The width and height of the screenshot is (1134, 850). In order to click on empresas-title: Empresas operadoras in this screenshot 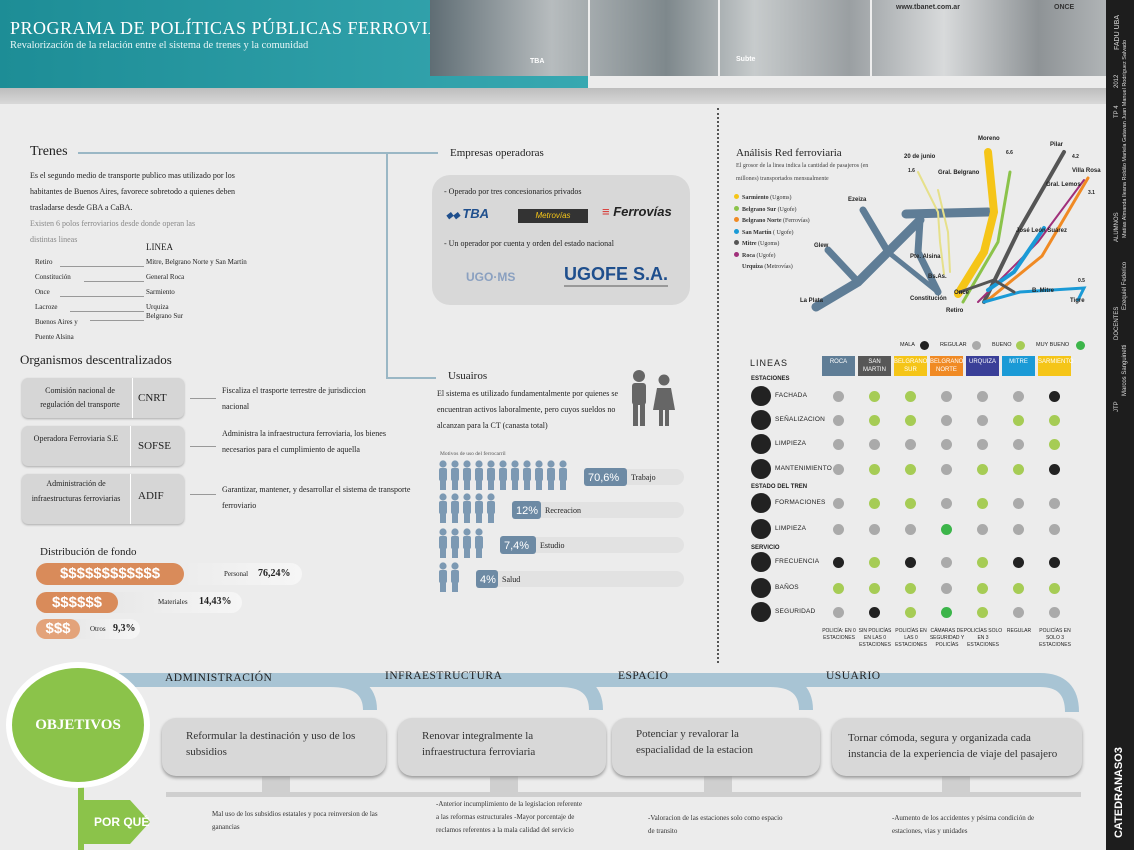, I will do `click(497, 153)`.